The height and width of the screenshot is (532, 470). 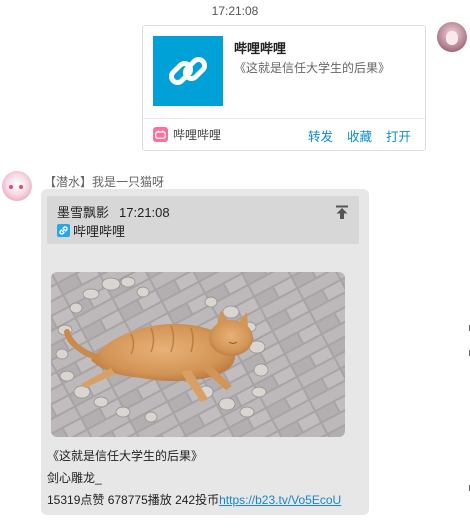 I want to click on divider, so click(x=284, y=118).